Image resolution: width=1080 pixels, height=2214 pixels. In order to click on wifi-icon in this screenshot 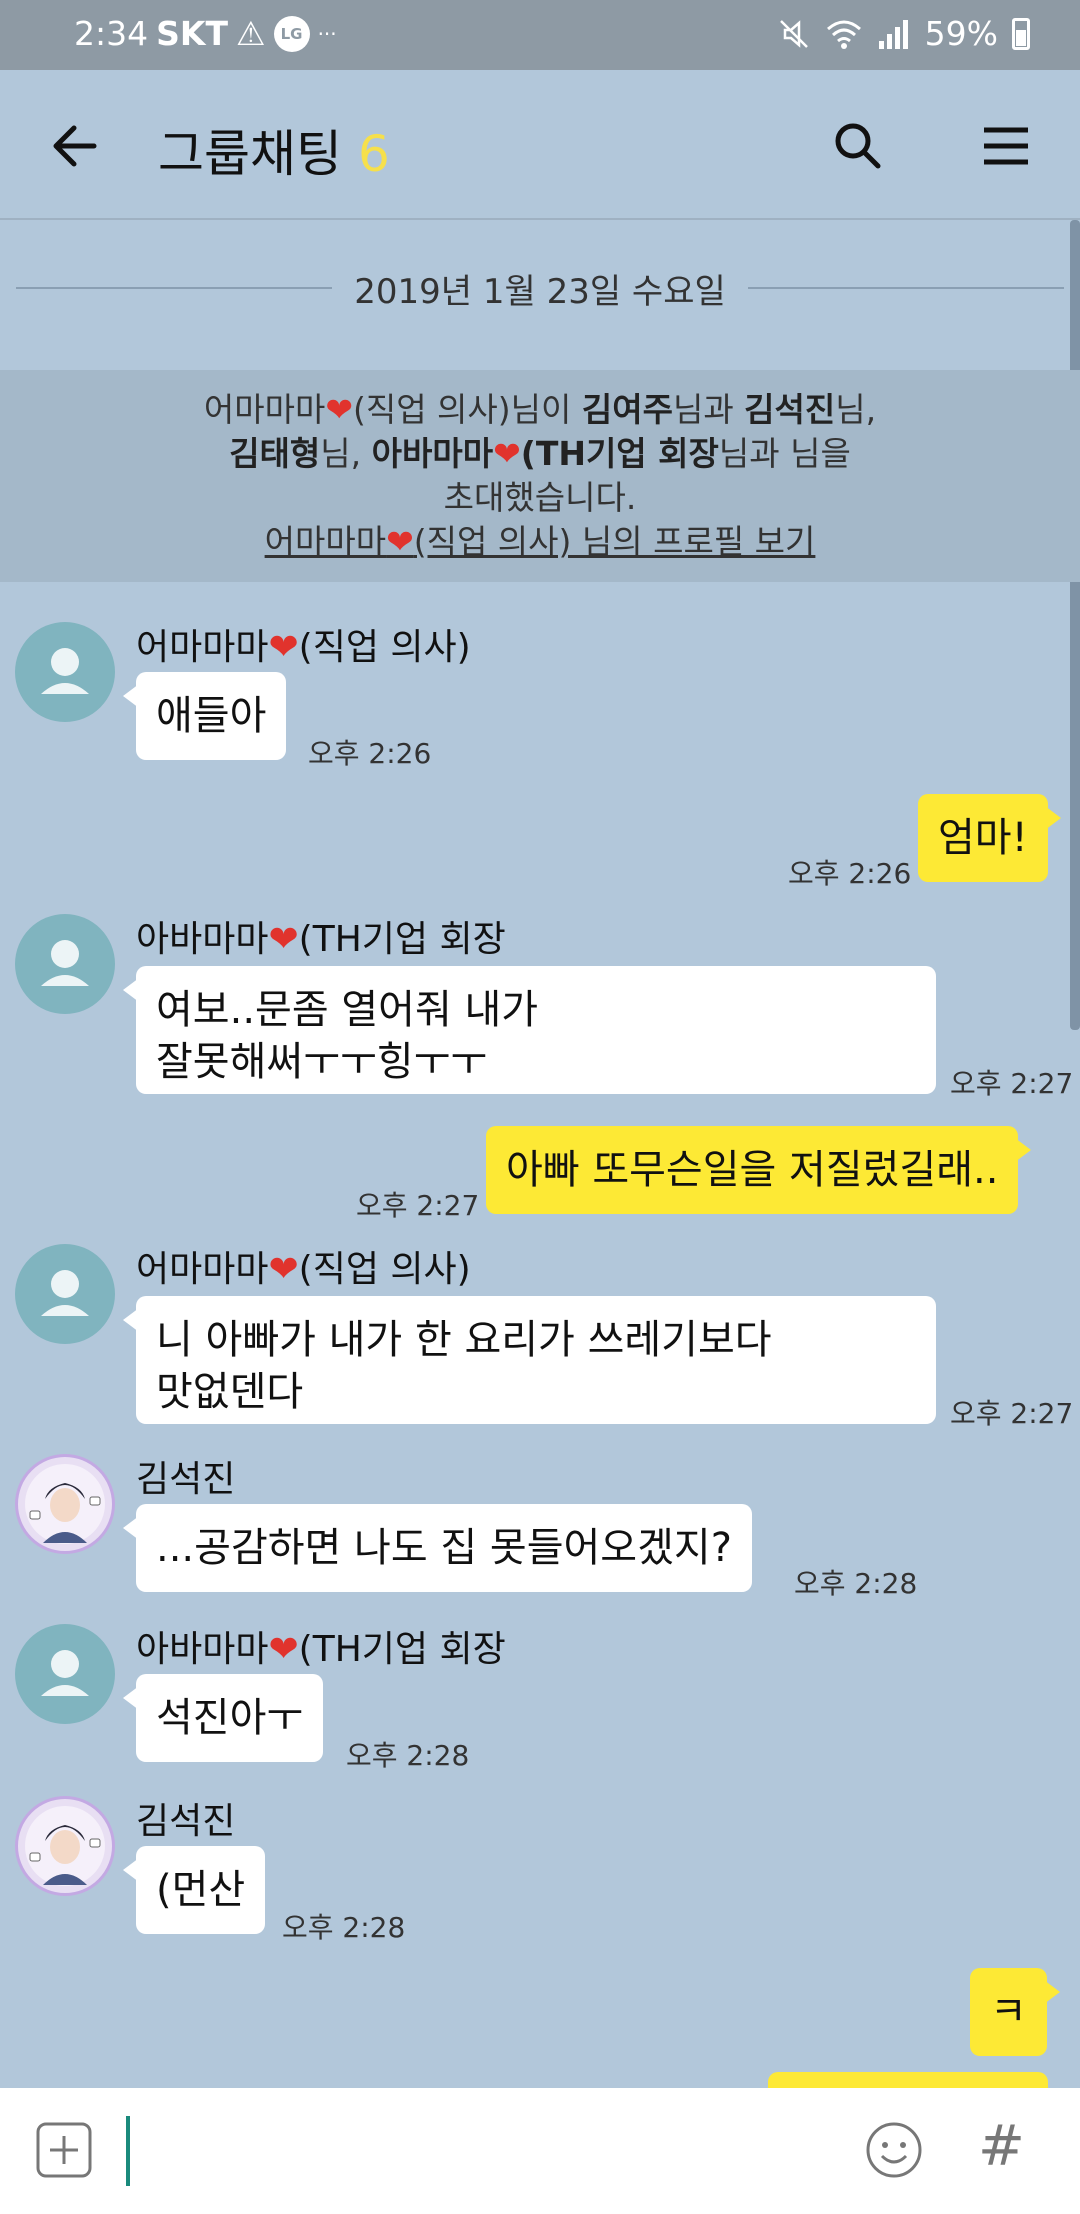, I will do `click(843, 34)`.